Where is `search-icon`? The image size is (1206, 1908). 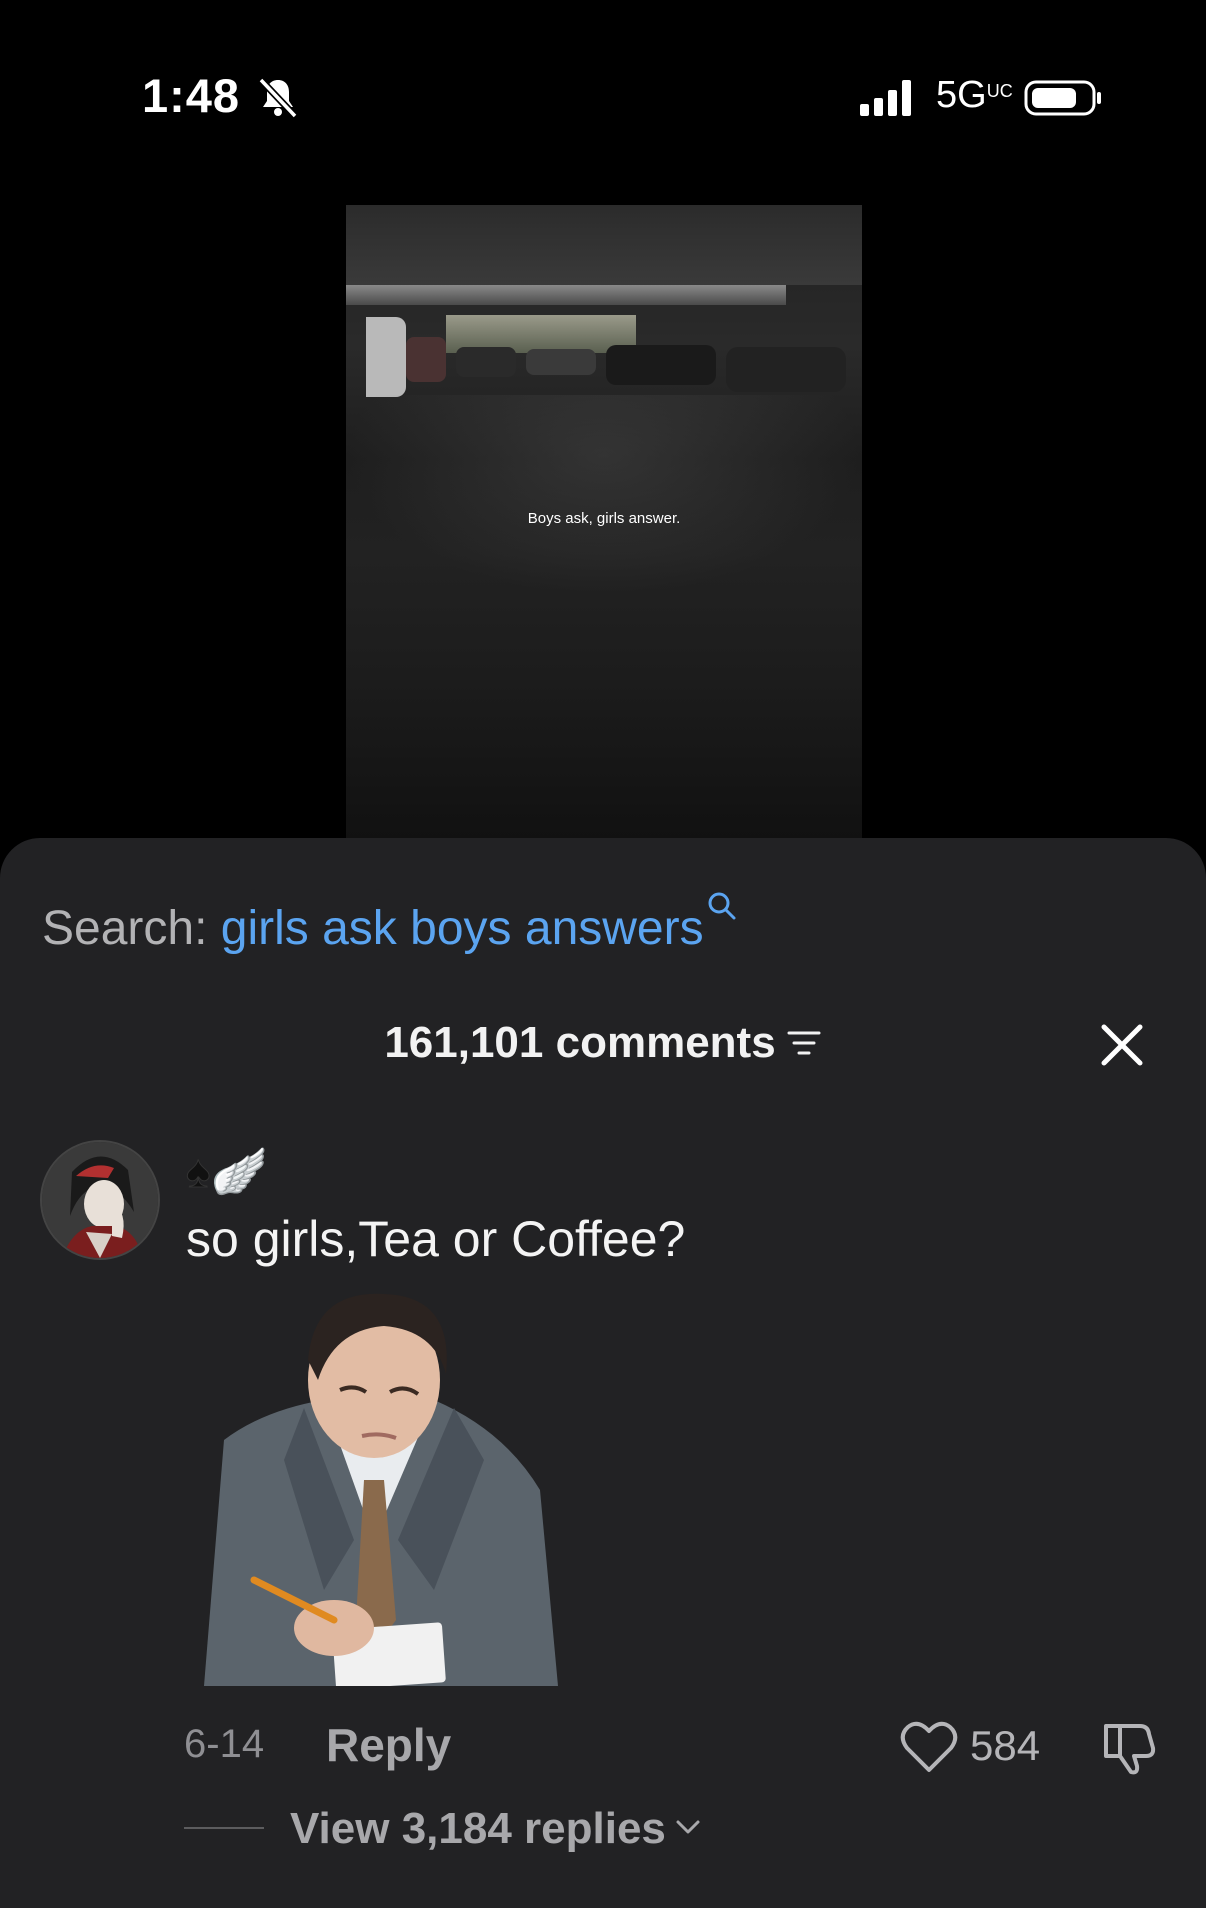
search-icon is located at coordinates (722, 906).